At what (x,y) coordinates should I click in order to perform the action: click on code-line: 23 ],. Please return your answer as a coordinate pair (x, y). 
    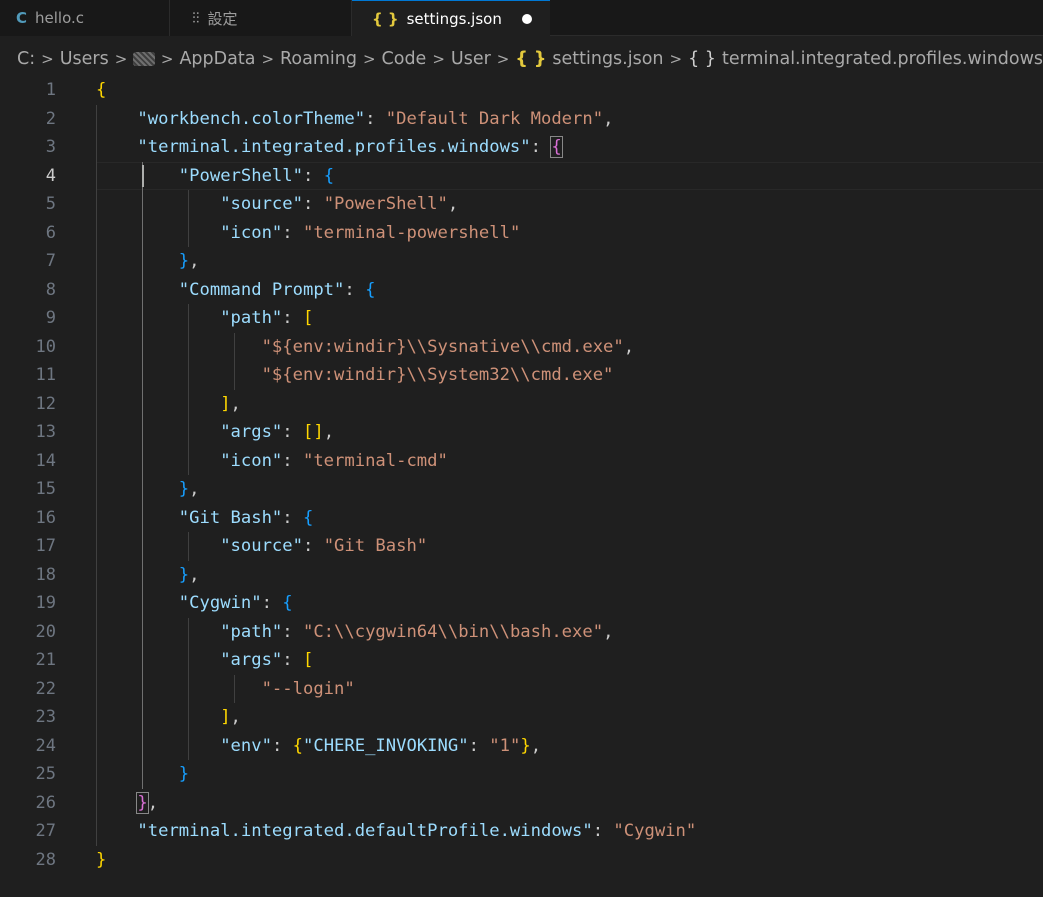
    Looking at the image, I should click on (521, 717).